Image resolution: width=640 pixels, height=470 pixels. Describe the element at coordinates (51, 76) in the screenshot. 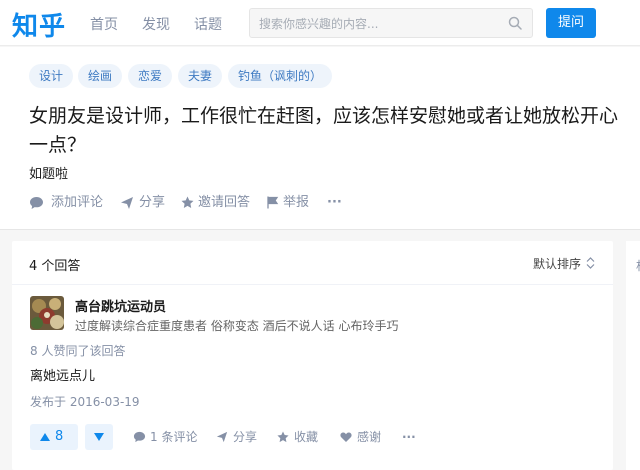

I see `topic-tag: 设计` at that location.